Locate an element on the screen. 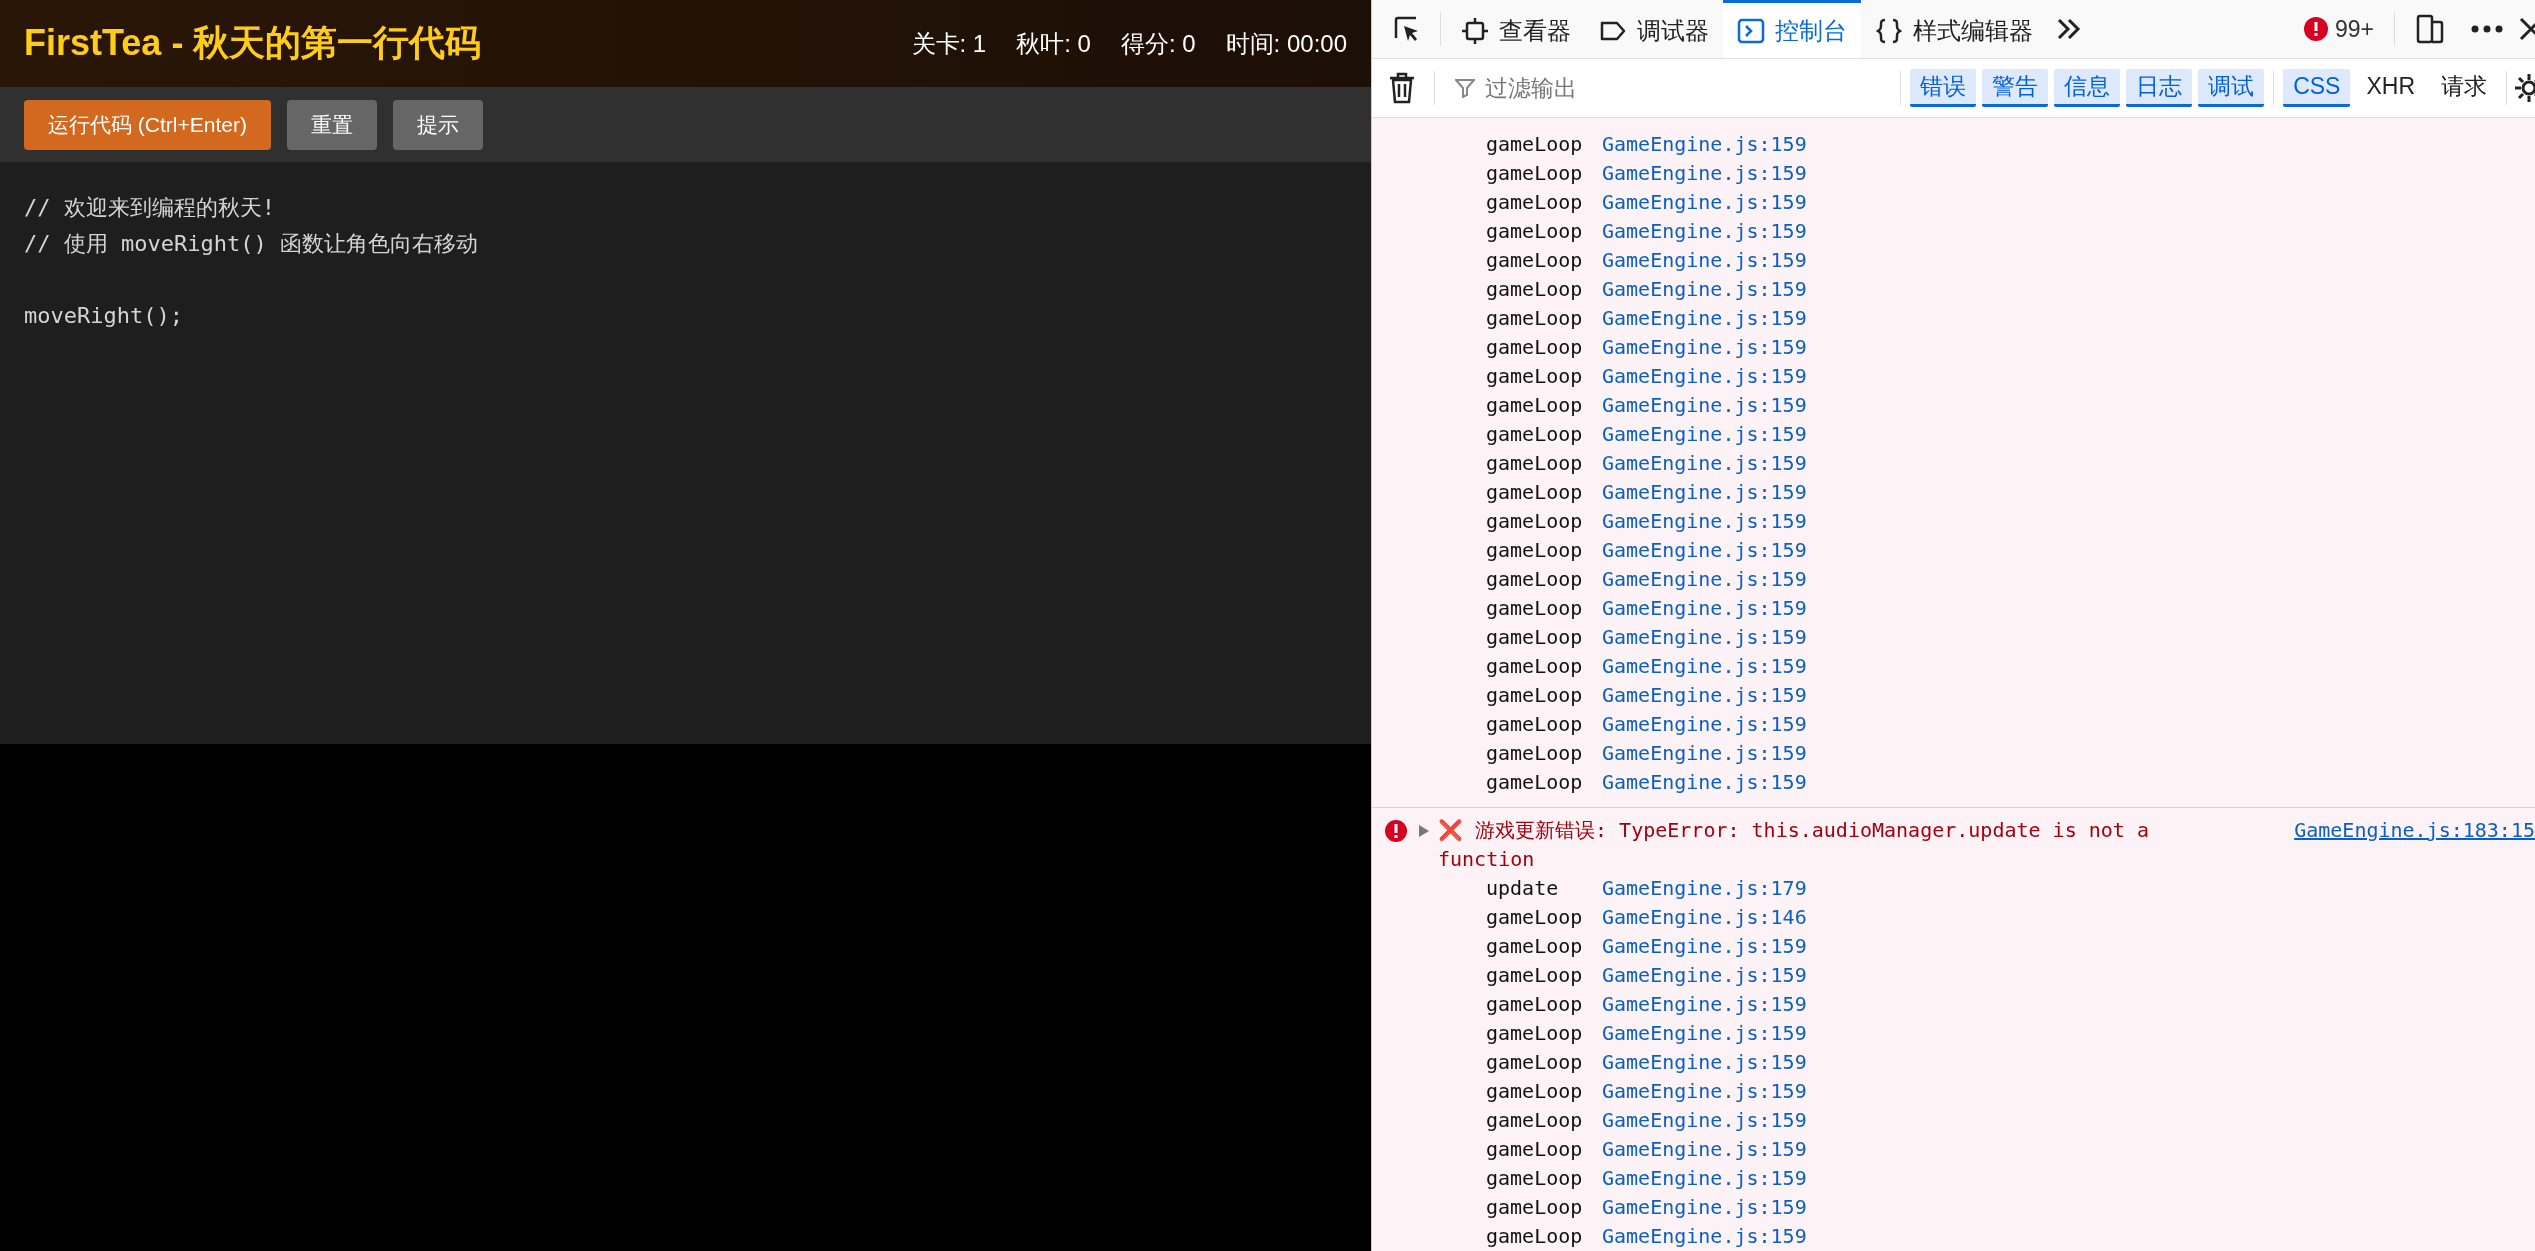  error-message: ❌ 游戏更新错误: TypeError: this.audioManager.update is not a function is located at coordinates (1794, 845).